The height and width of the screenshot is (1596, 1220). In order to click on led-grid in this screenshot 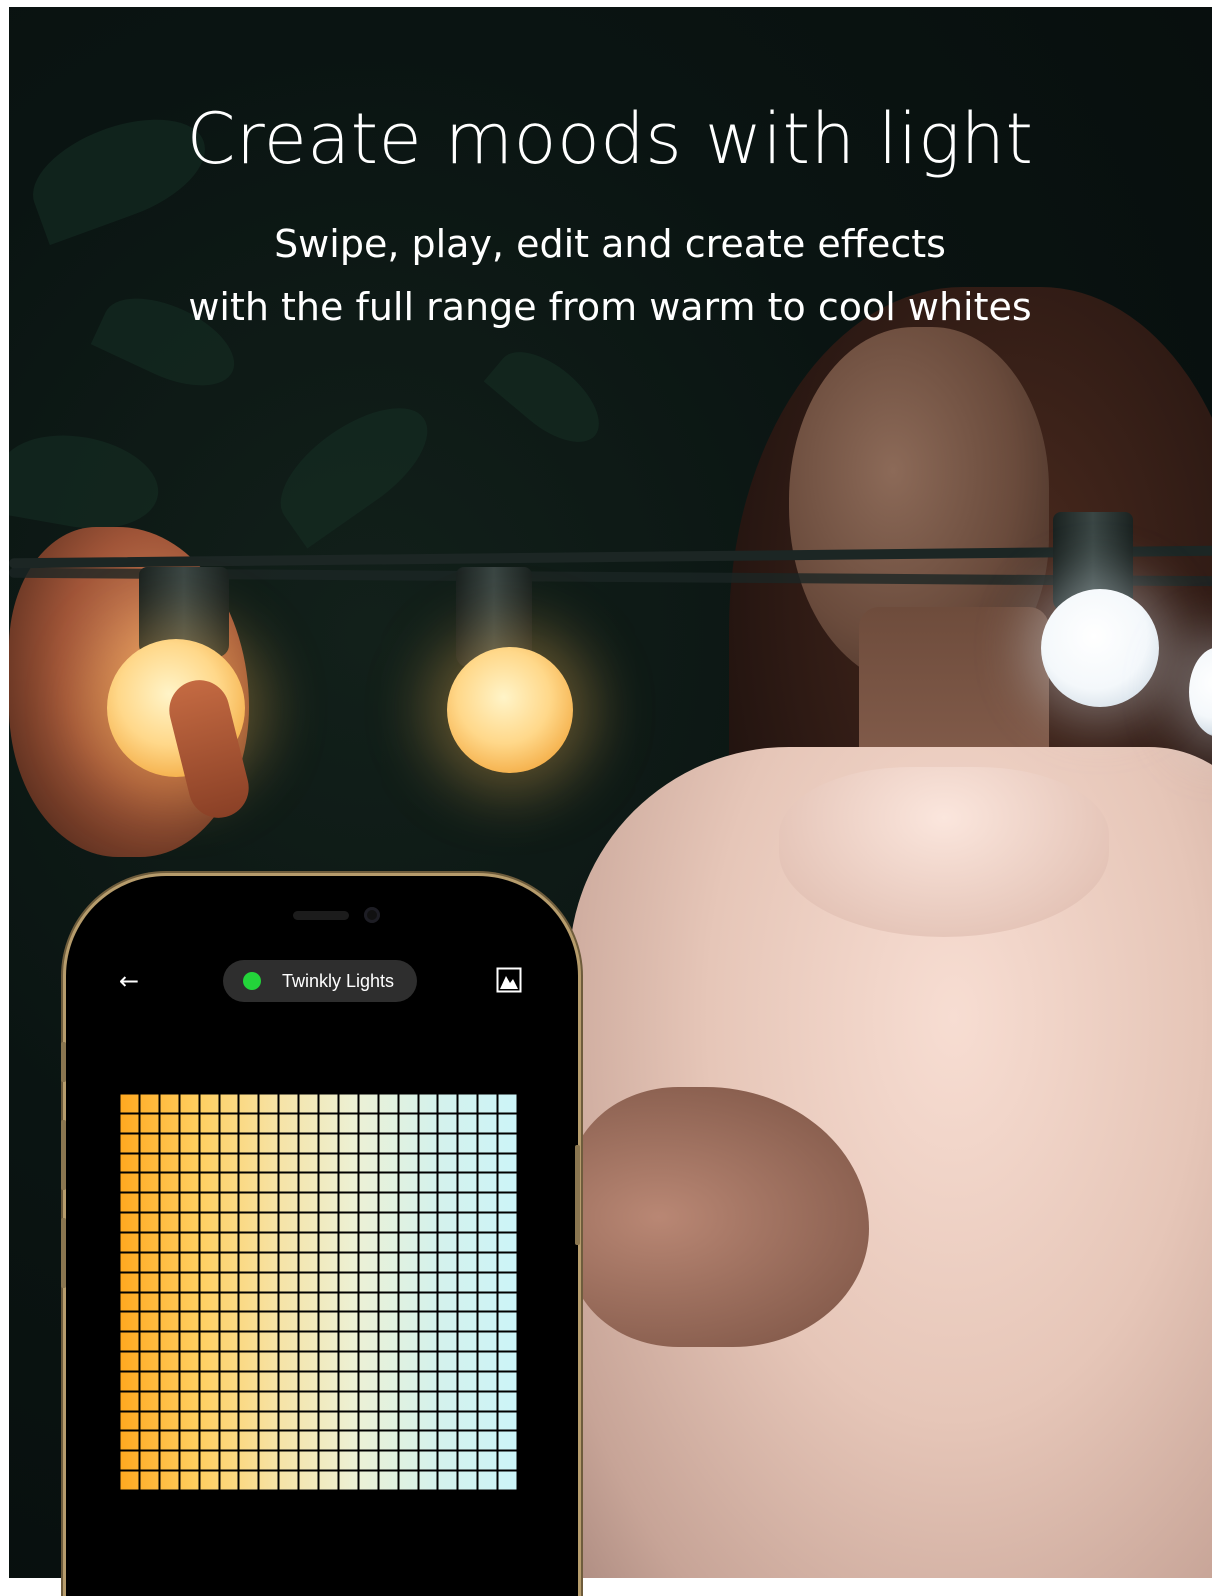, I will do `click(318, 1291)`.